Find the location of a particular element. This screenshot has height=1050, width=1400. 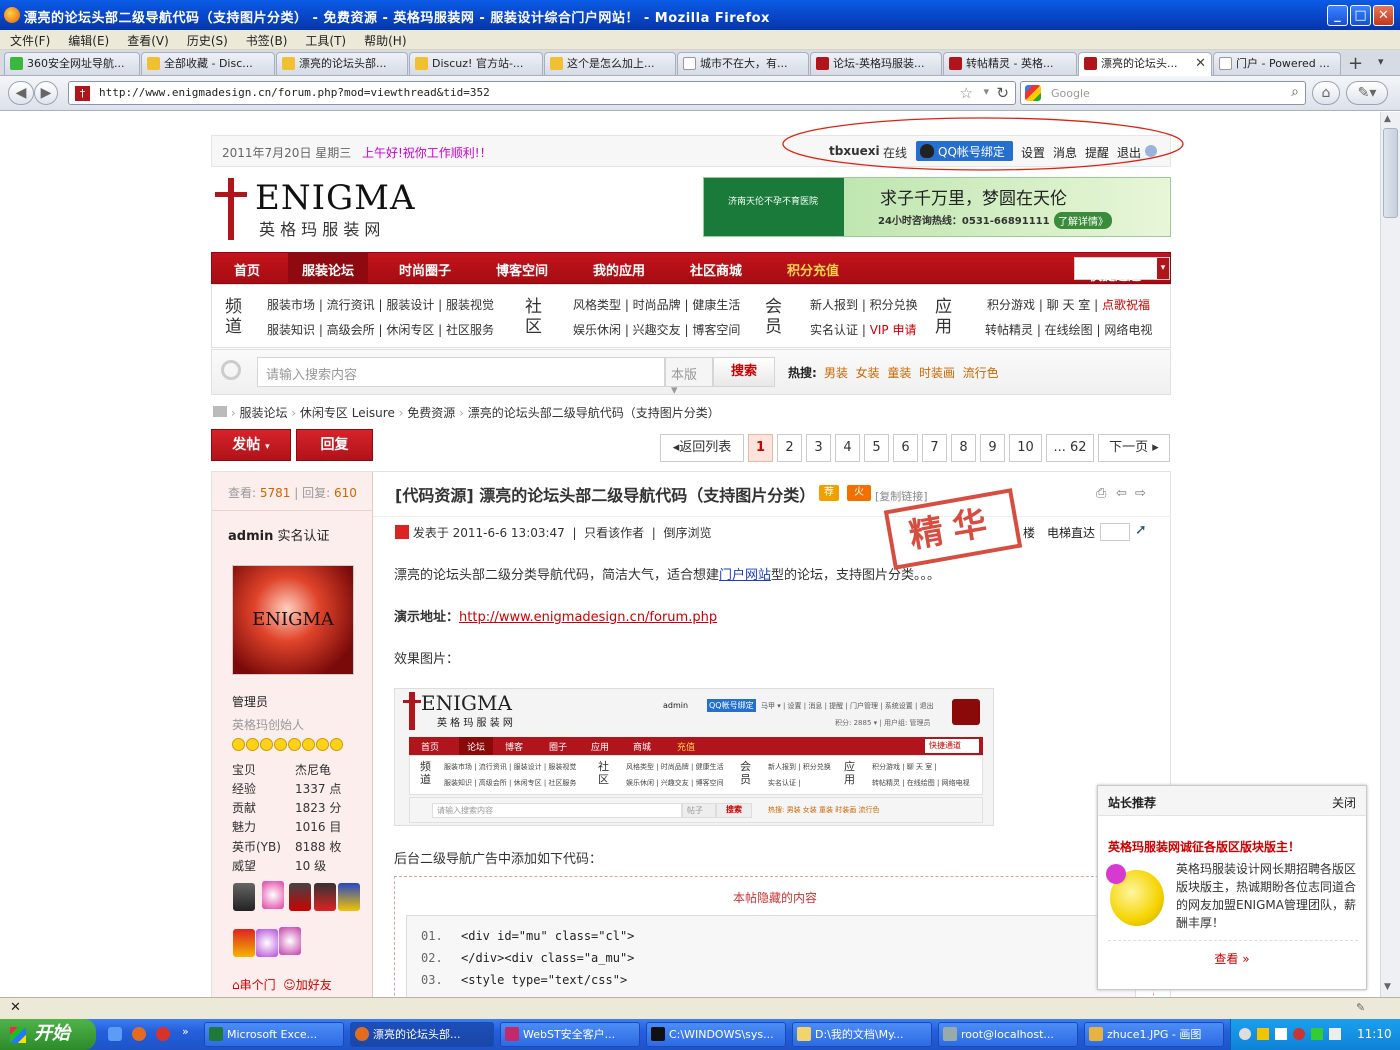

addon-icon: ✎▾ is located at coordinates (1367, 93).